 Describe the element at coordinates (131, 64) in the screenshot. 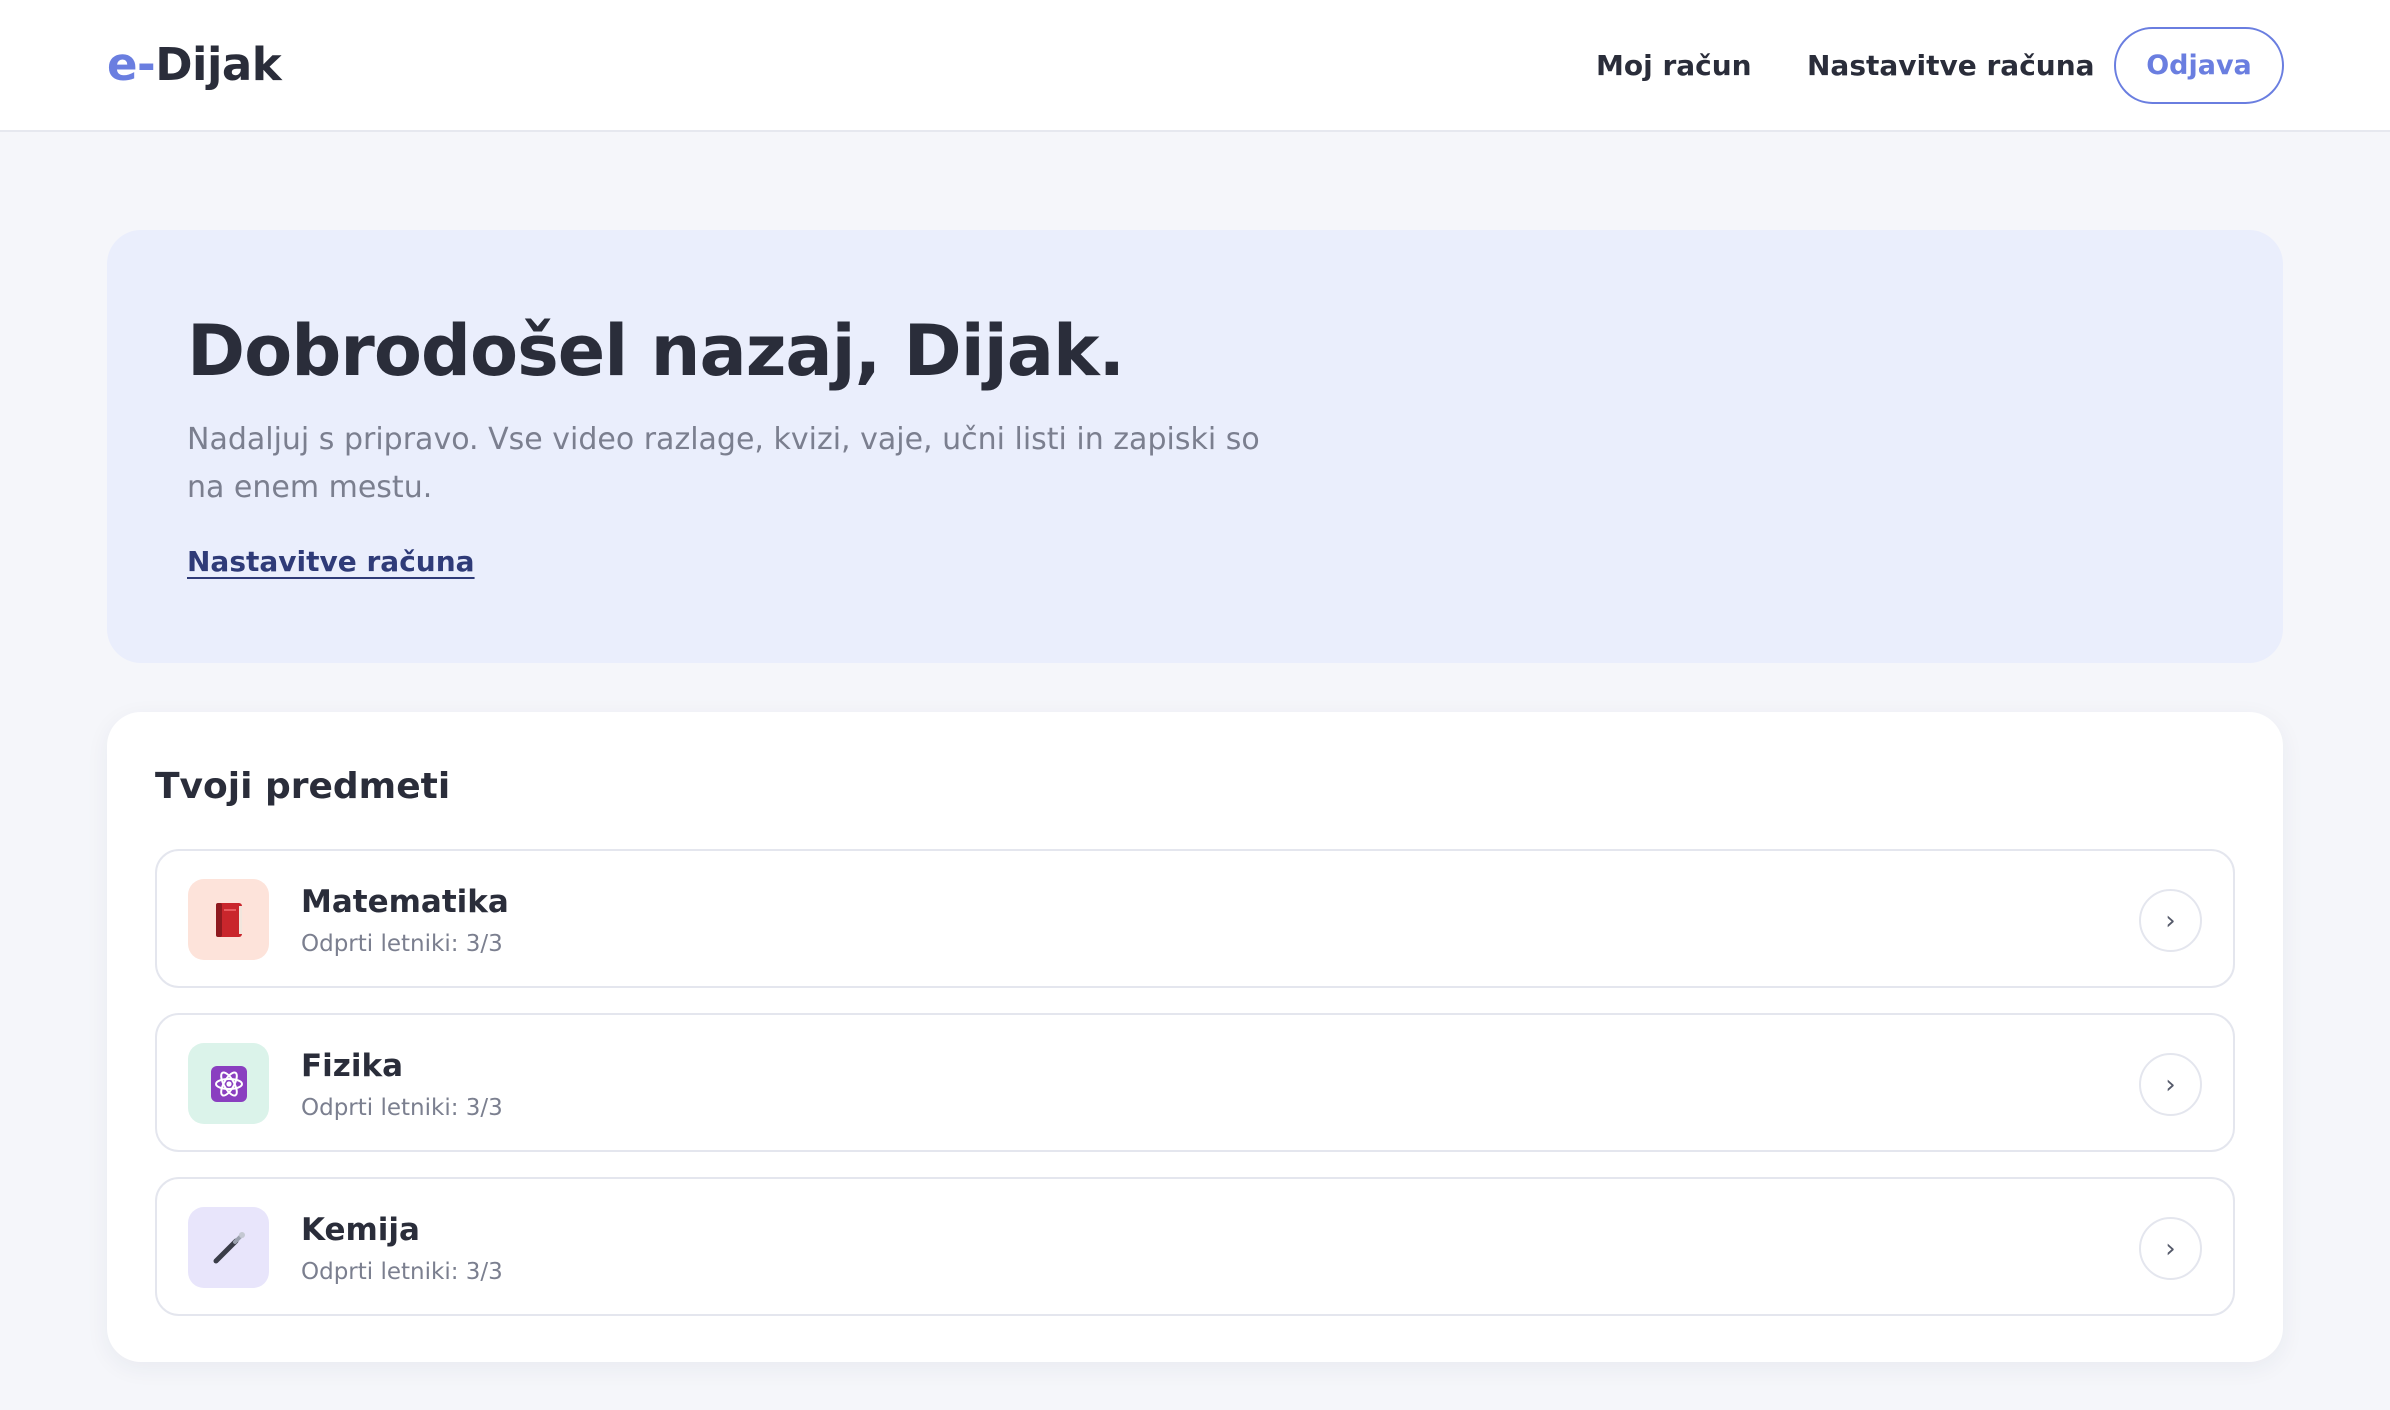

I see `logo-prefix: e-` at that location.